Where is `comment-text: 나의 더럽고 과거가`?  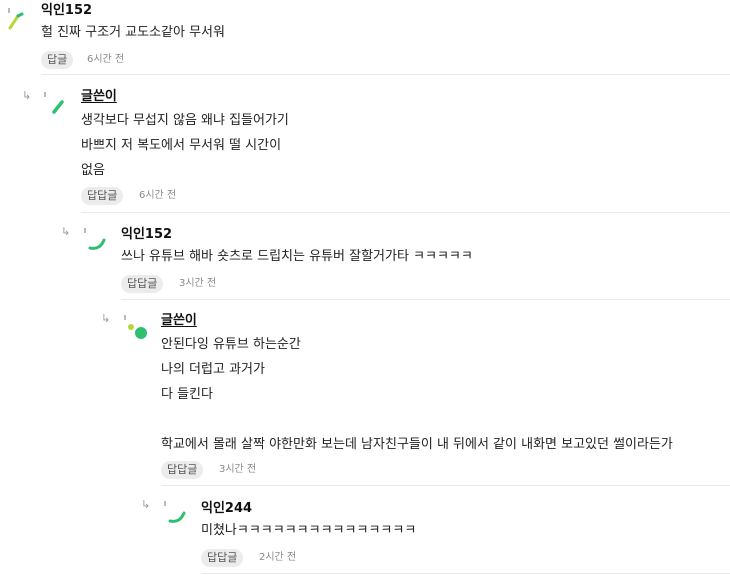
comment-text: 나의 더럽고 과거가 is located at coordinates (213, 369).